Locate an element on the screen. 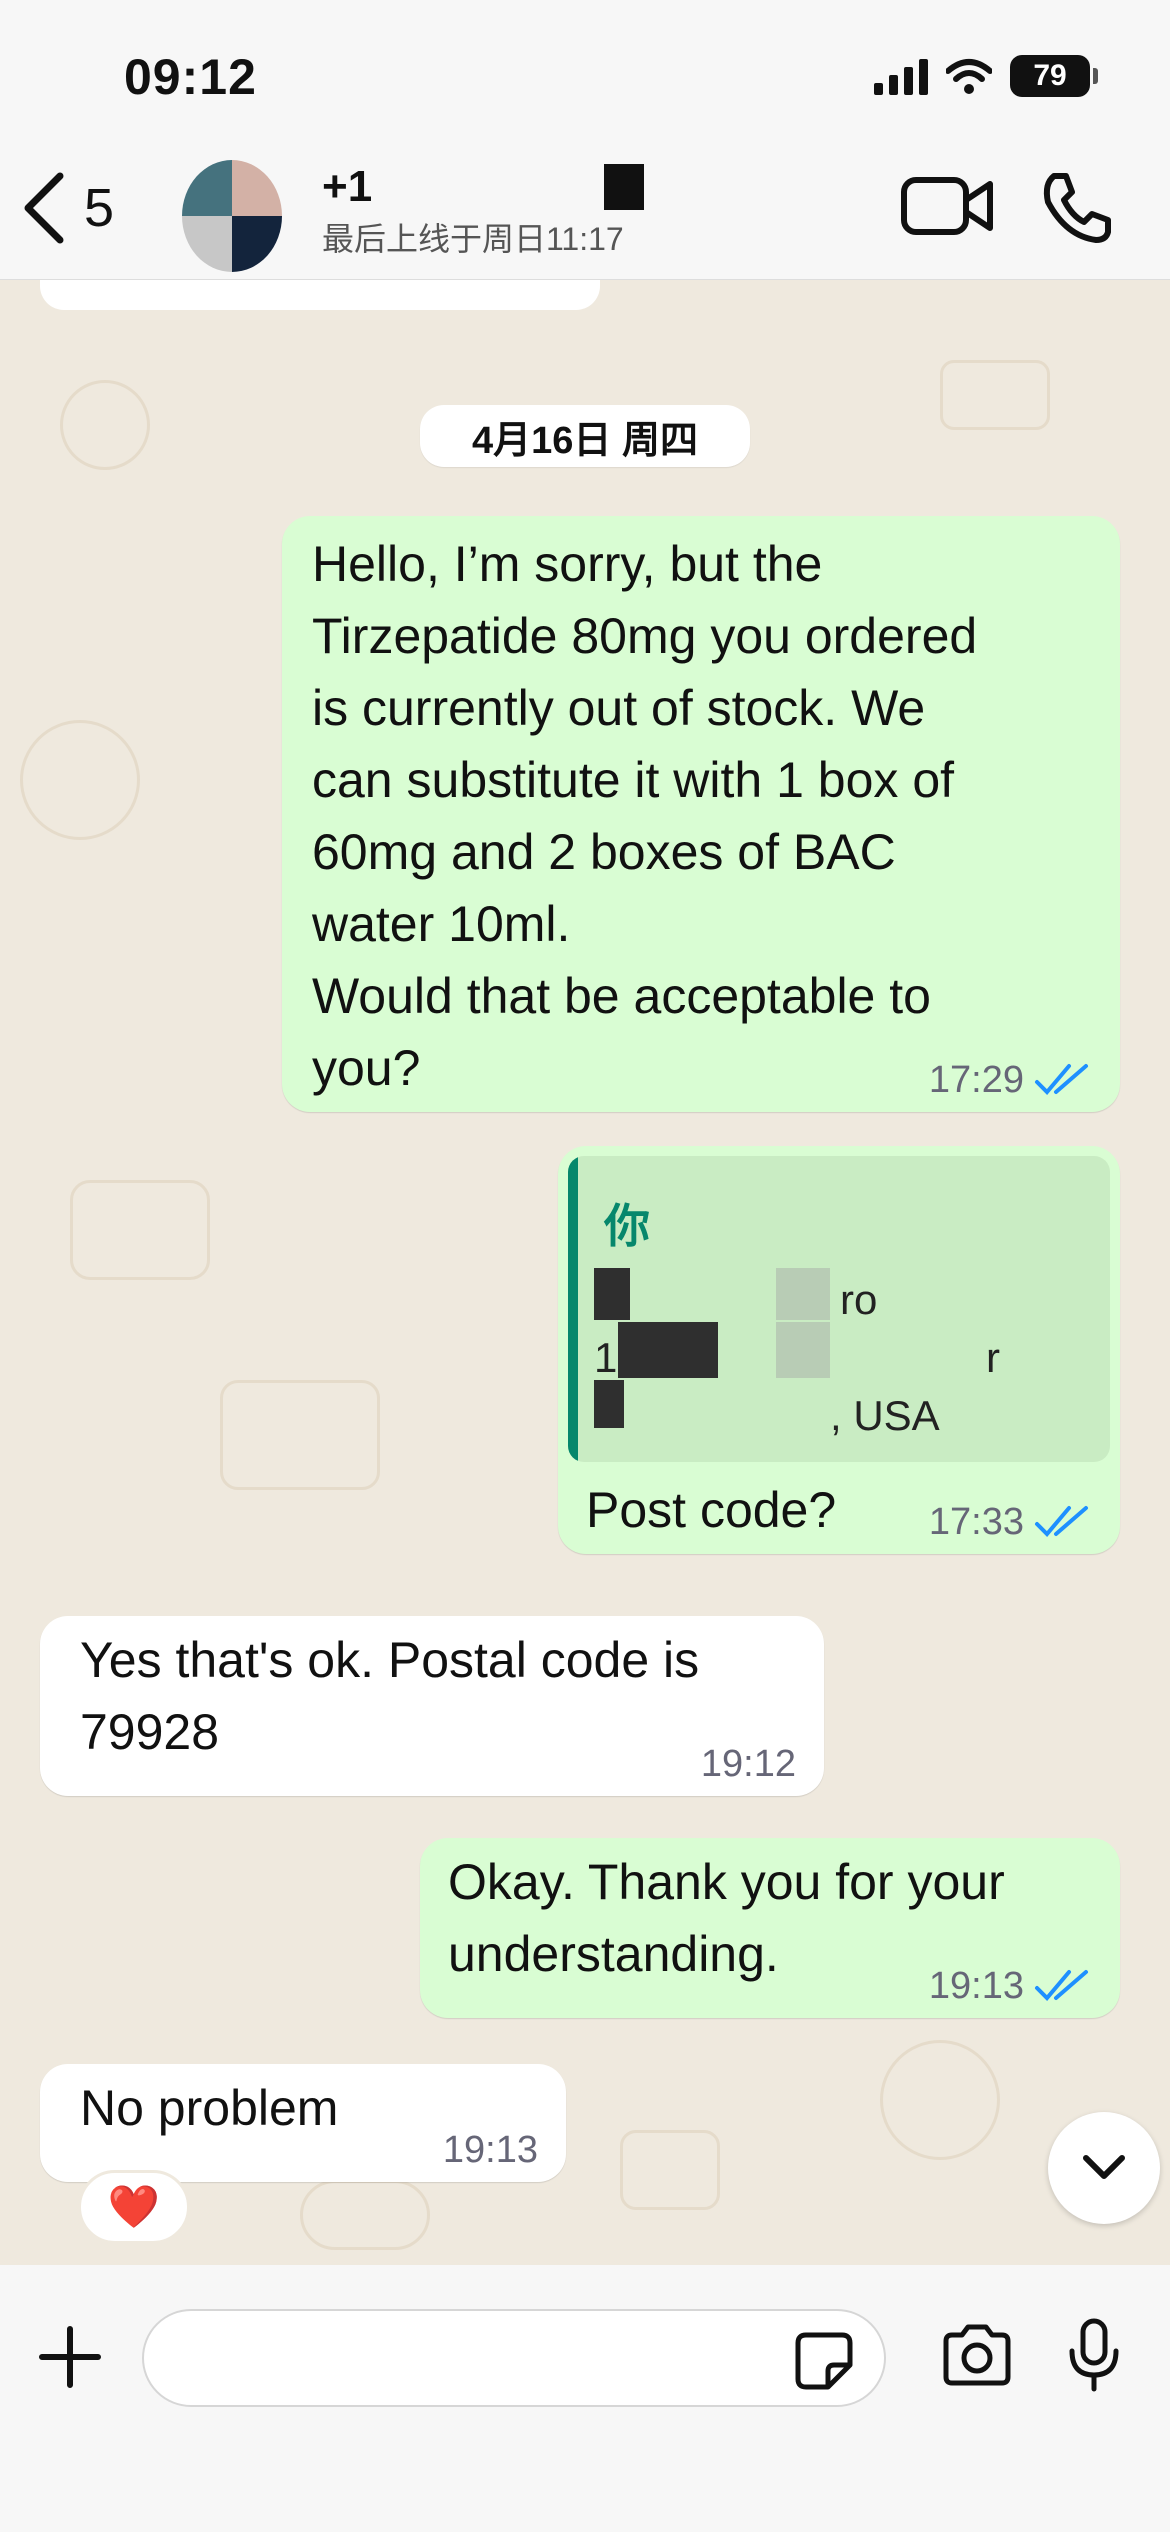 The image size is (1170, 2532). quoted-message: 你 ro 1 r , USA is located at coordinates (839, 1309).